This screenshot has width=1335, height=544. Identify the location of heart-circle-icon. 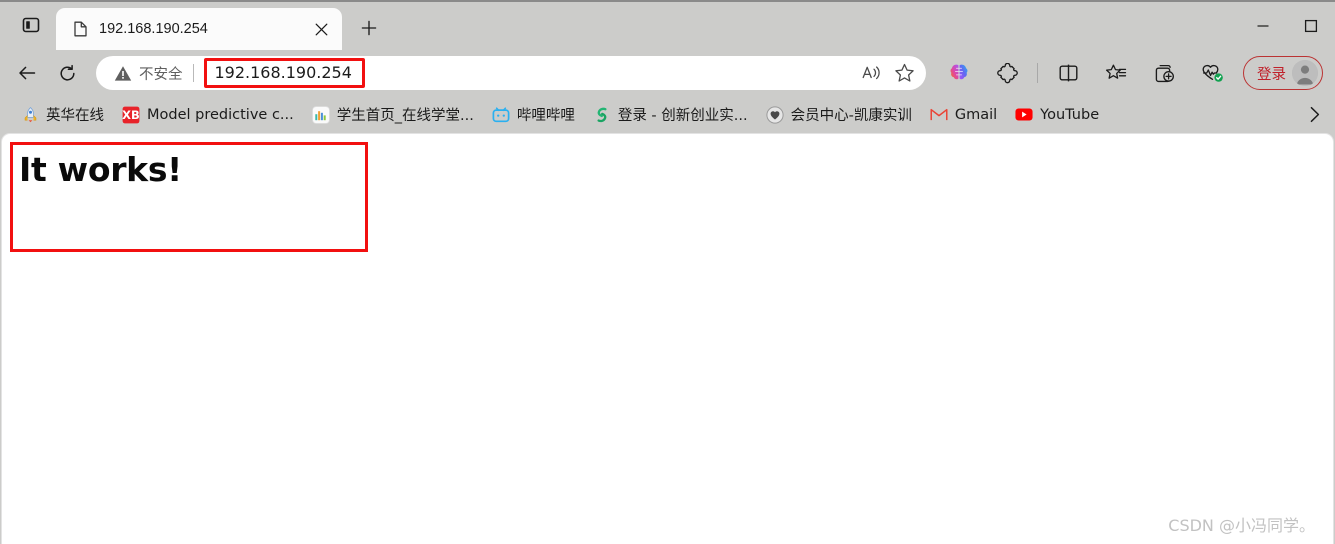
(775, 114).